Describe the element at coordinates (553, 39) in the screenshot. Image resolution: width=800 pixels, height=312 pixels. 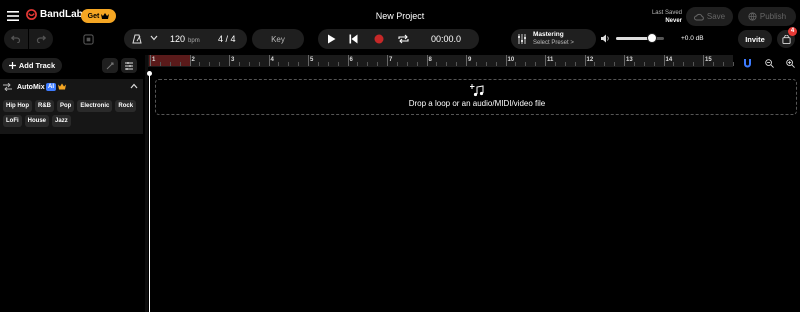
I see `mastering-button: Mastering Select Preset >` at that location.